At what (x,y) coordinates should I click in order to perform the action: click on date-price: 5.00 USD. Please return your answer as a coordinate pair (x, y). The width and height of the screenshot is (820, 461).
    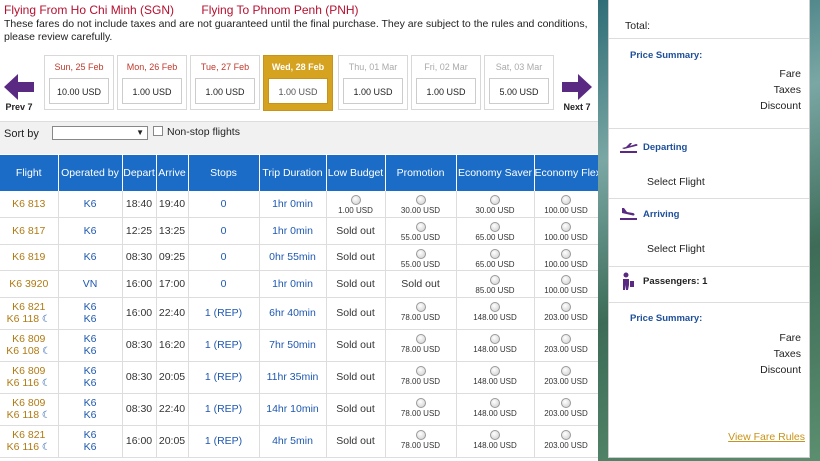
    Looking at the image, I should click on (519, 91).